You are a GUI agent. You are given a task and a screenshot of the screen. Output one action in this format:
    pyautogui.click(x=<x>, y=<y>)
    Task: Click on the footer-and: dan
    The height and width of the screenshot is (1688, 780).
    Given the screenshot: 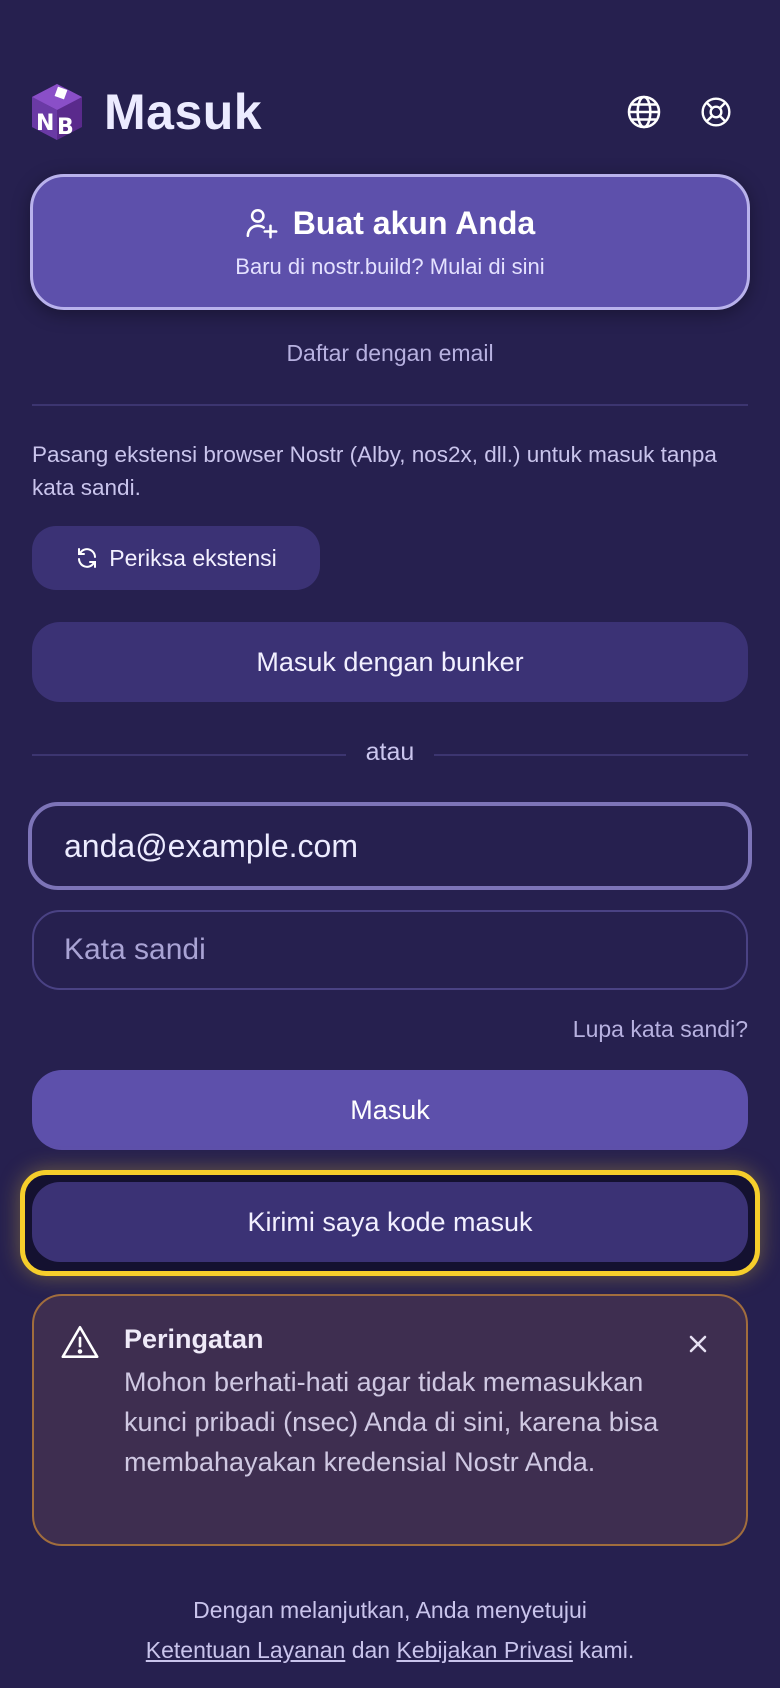 What is the action you would take?
    pyautogui.click(x=371, y=1650)
    